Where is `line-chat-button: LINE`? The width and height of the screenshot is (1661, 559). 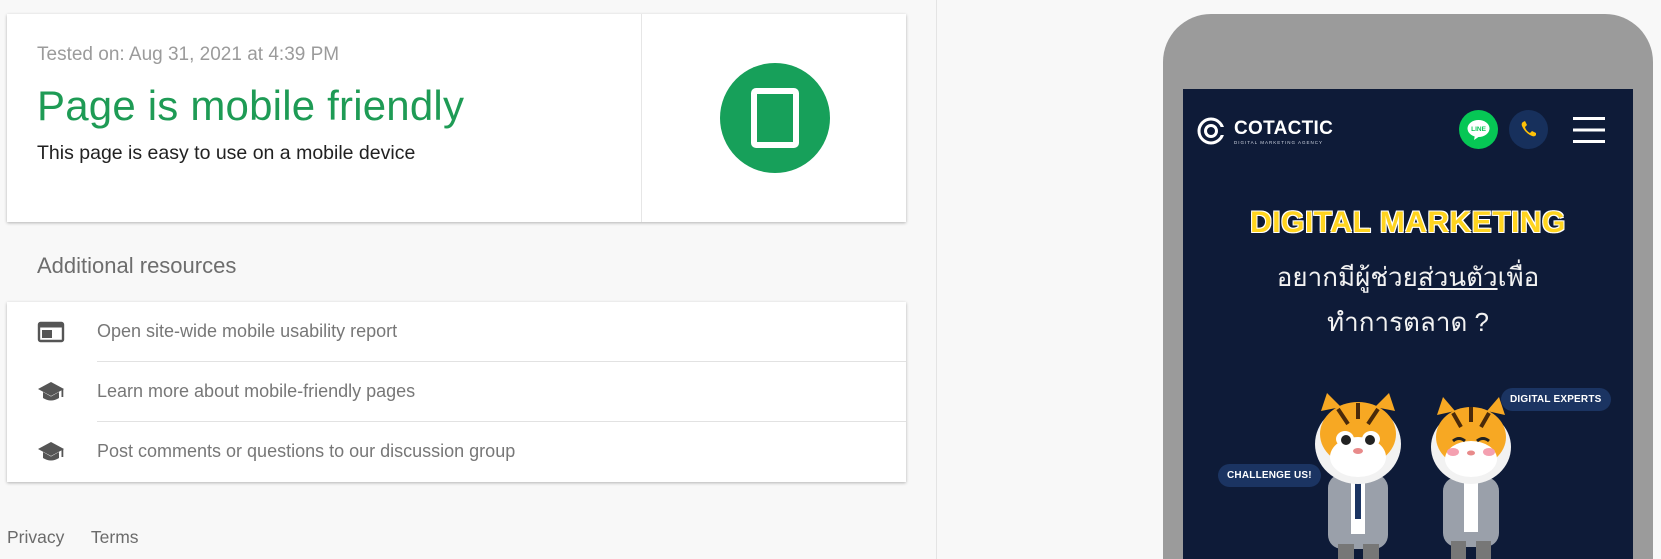
line-chat-button: LINE is located at coordinates (1478, 129).